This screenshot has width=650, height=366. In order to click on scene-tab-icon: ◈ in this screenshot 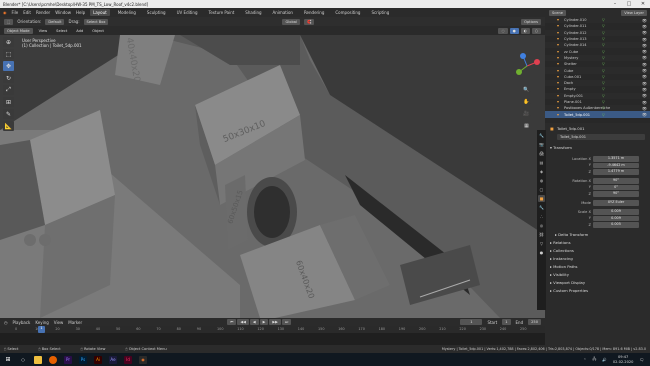, I will do `click(541, 171)`.